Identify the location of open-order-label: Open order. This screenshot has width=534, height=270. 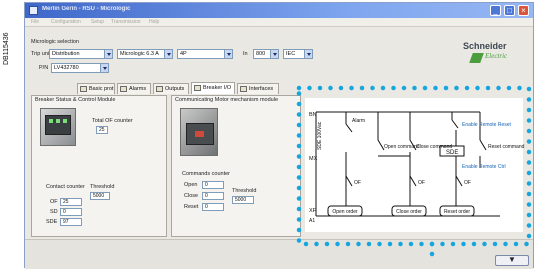
(345, 212).